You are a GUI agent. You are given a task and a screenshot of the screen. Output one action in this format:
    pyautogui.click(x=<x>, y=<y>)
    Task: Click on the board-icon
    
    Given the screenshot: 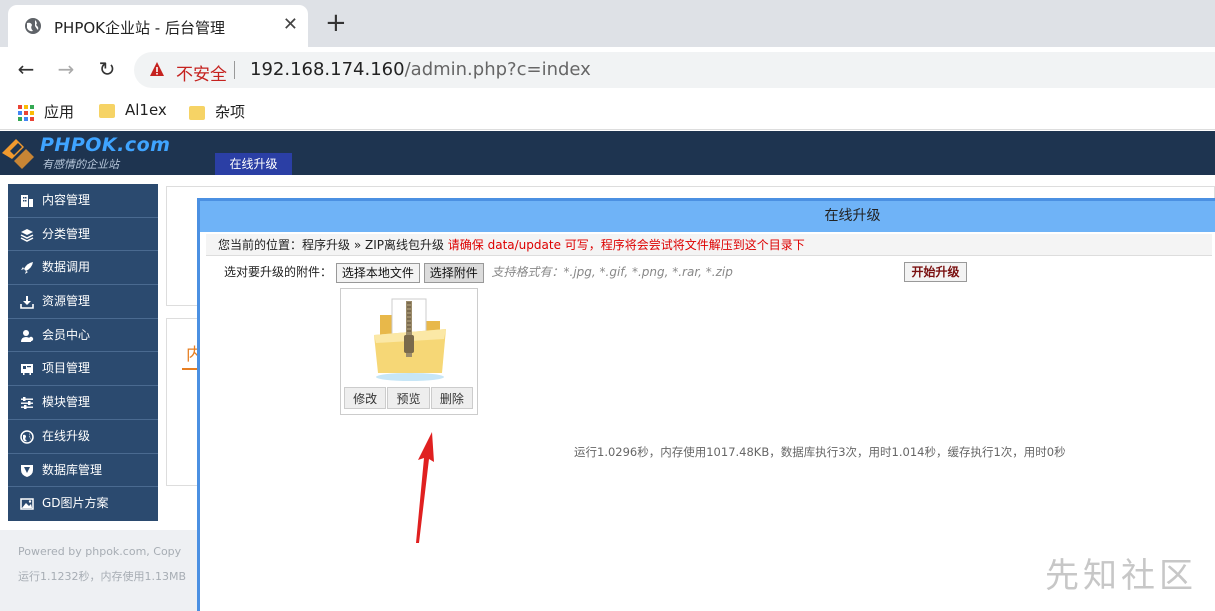 What is the action you would take?
    pyautogui.click(x=27, y=370)
    